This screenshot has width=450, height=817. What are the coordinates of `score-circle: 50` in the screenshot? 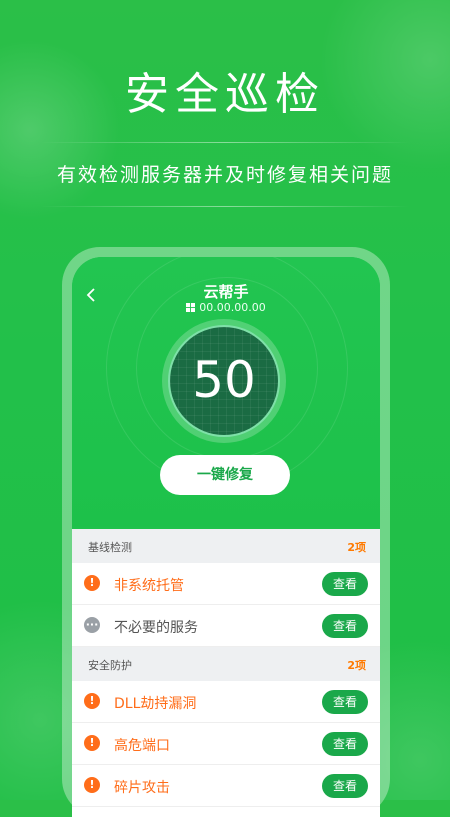 It's located at (224, 381).